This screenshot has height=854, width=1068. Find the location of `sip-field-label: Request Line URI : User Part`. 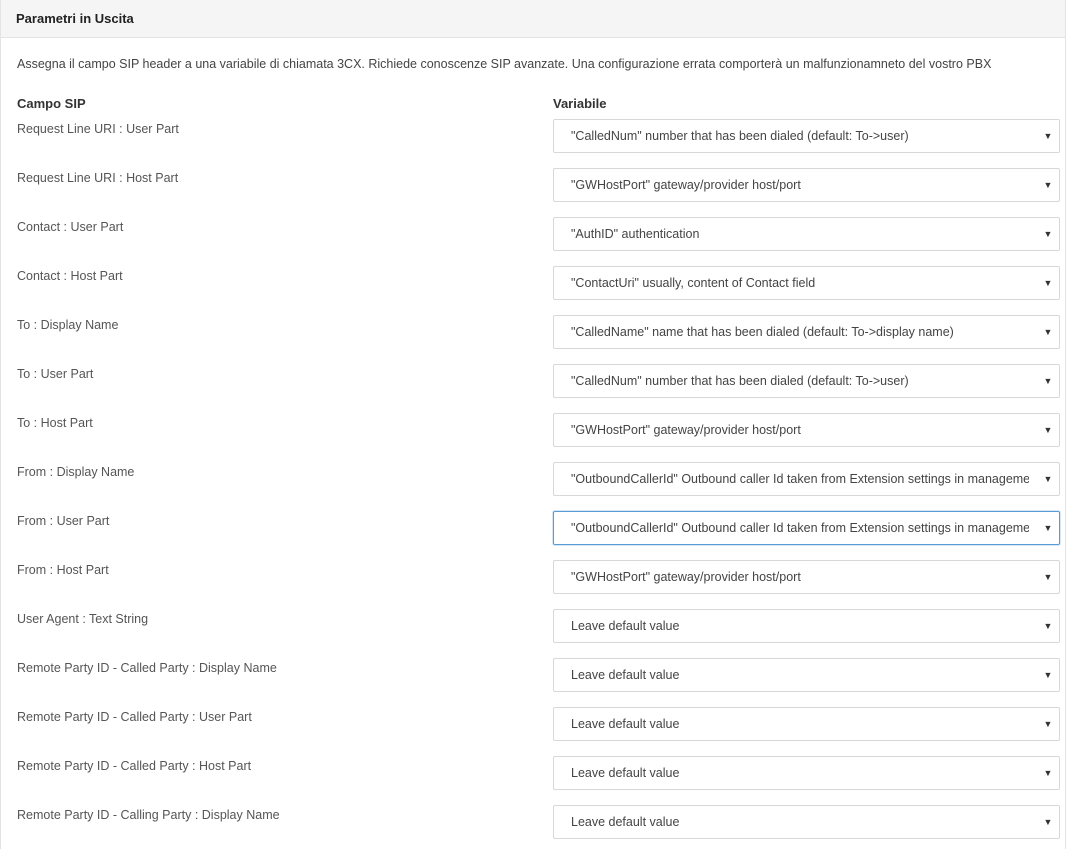

sip-field-label: Request Line URI : User Part is located at coordinates (98, 129).